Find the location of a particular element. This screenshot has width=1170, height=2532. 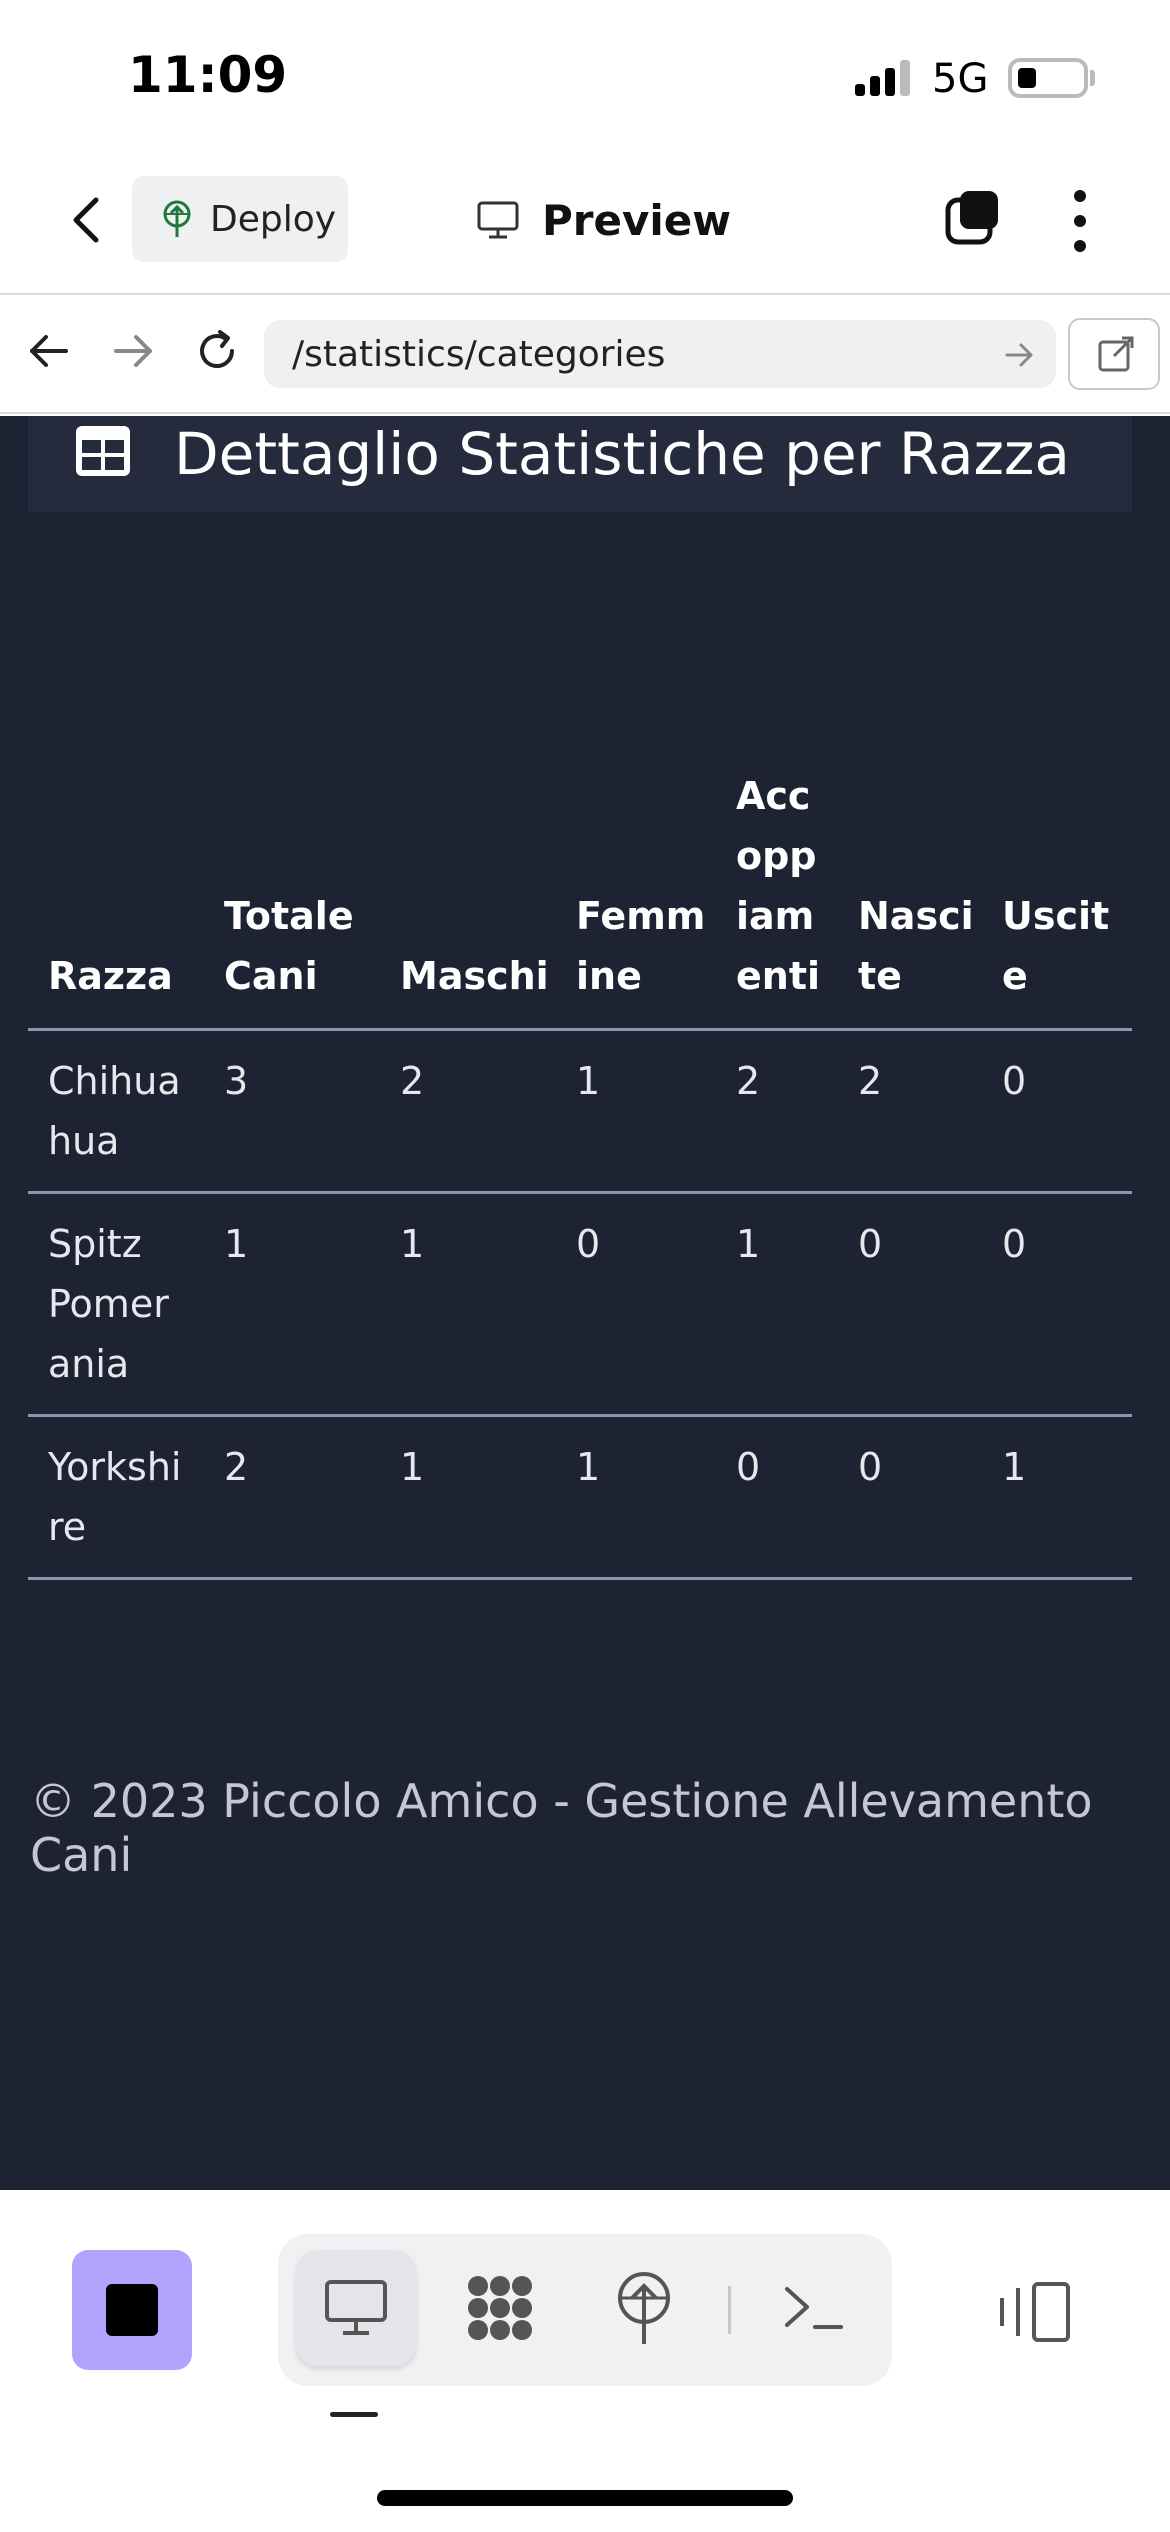

card-title: Dettaglio Statistiche per Razza is located at coordinates (622, 454).